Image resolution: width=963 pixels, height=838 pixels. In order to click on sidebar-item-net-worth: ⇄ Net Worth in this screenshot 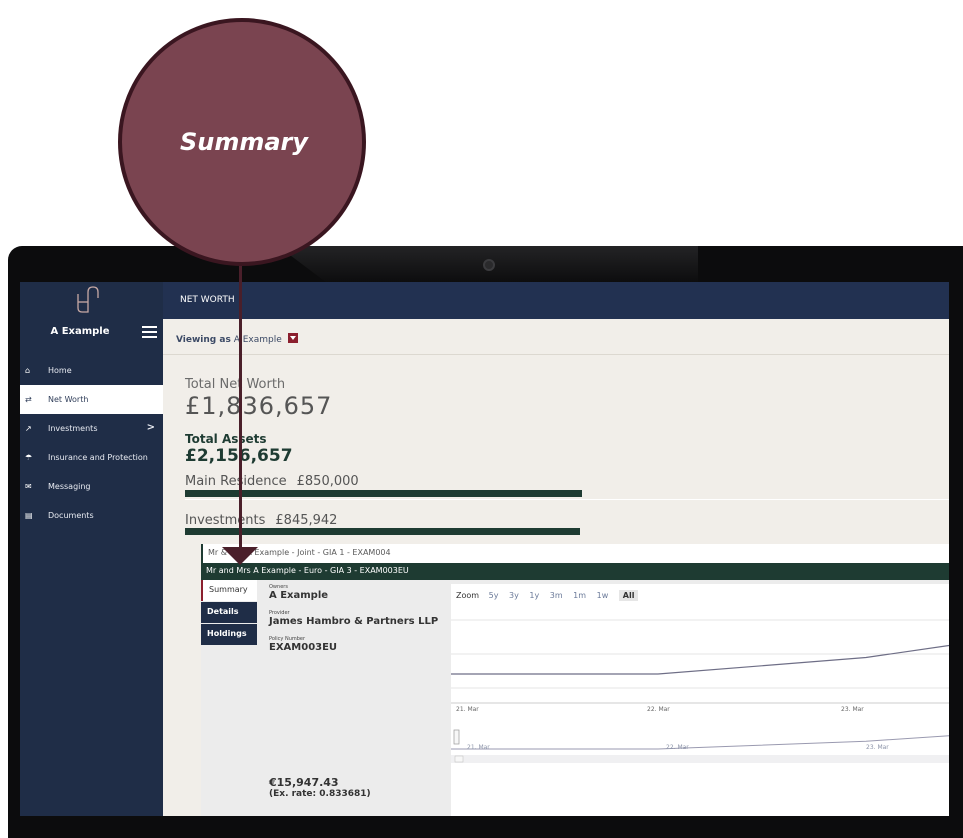, I will do `click(91, 399)`.